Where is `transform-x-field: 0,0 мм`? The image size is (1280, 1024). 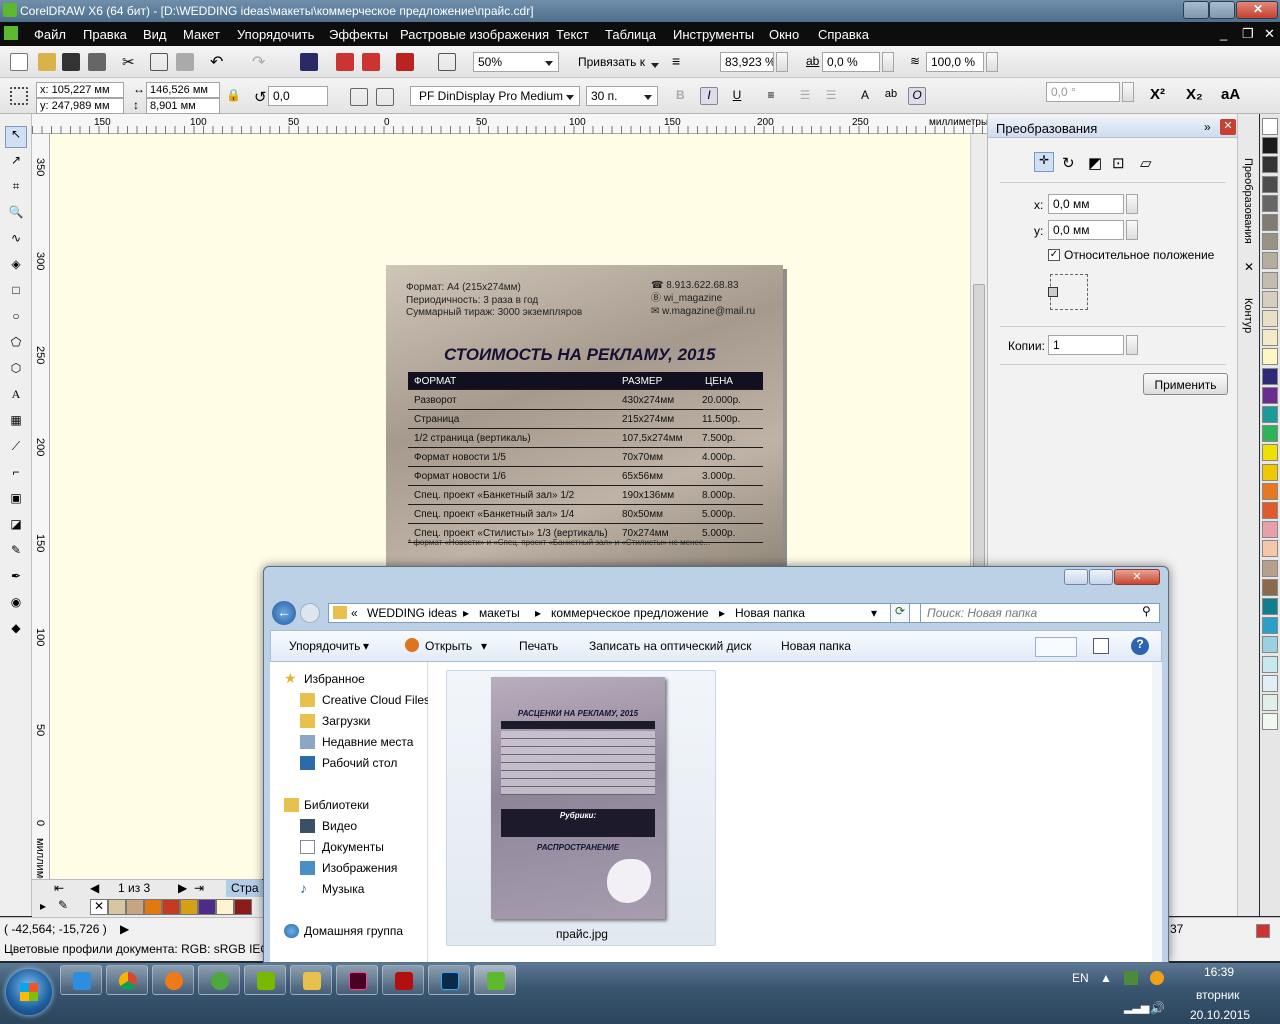
transform-x-field: 0,0 мм is located at coordinates (1086, 204).